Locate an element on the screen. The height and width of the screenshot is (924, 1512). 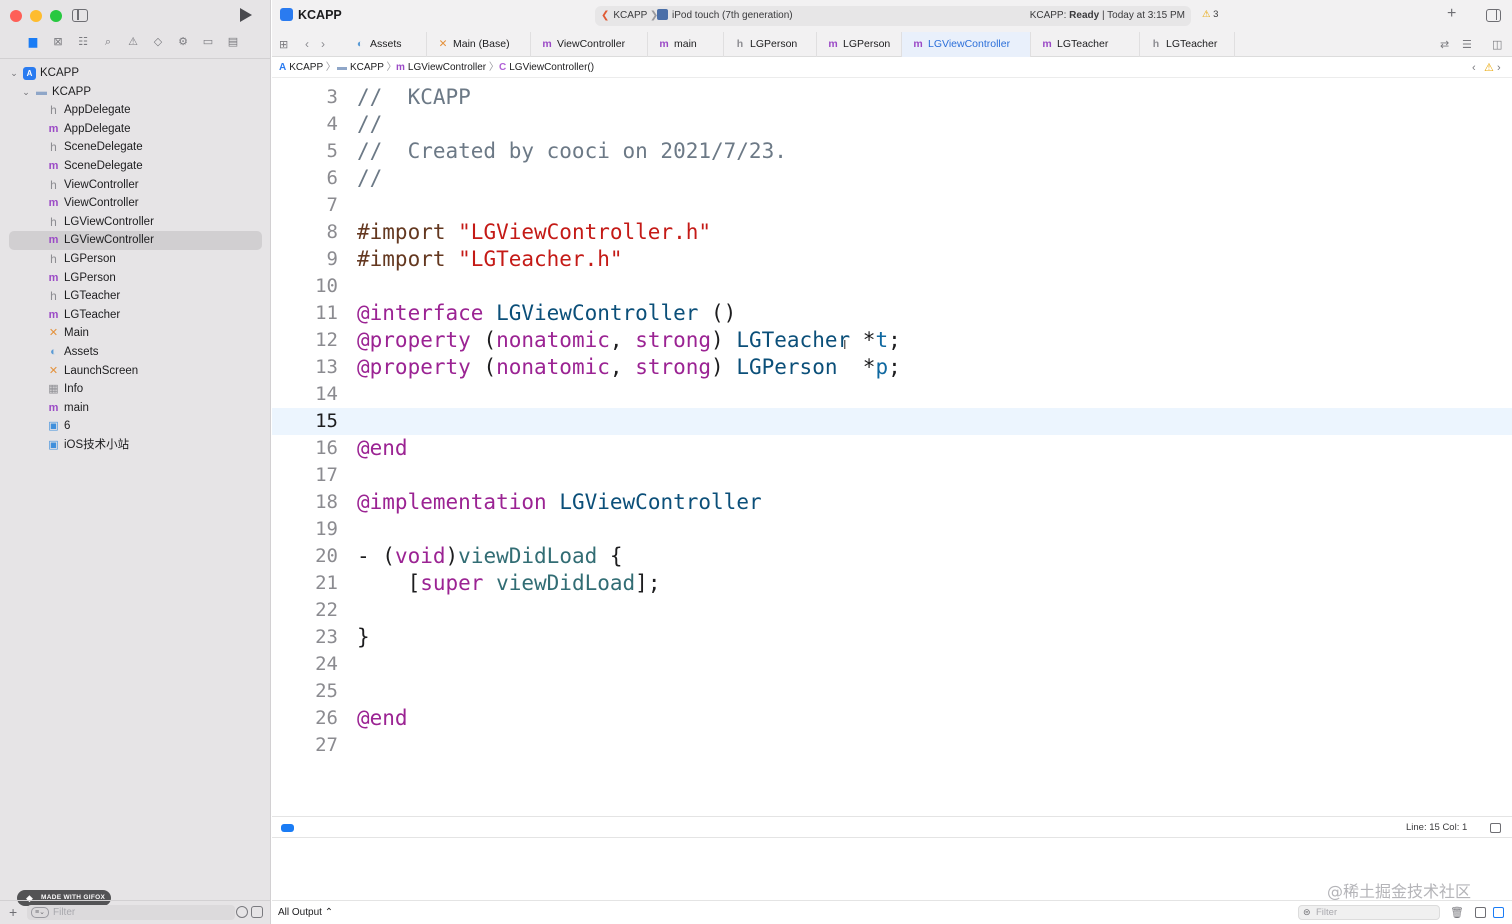
zoom-window-button is located at coordinates (56, 16).